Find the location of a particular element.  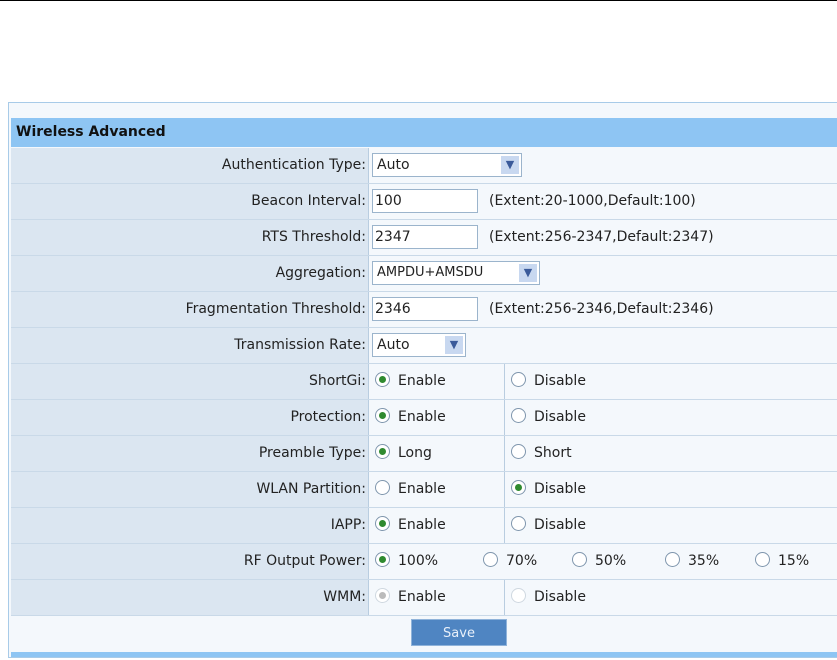

top-divider is located at coordinates (418, 0).